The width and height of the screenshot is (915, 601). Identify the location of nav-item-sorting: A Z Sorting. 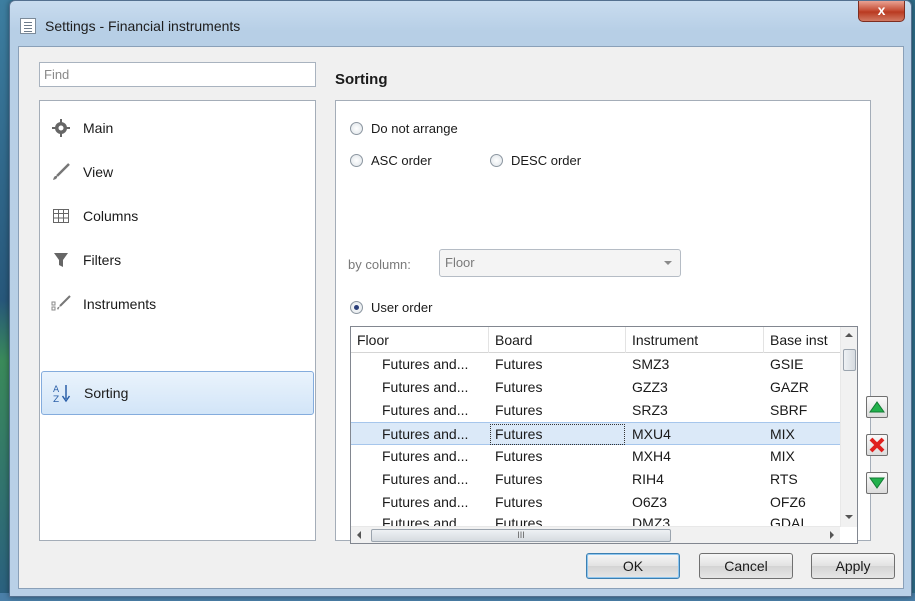
(177, 393).